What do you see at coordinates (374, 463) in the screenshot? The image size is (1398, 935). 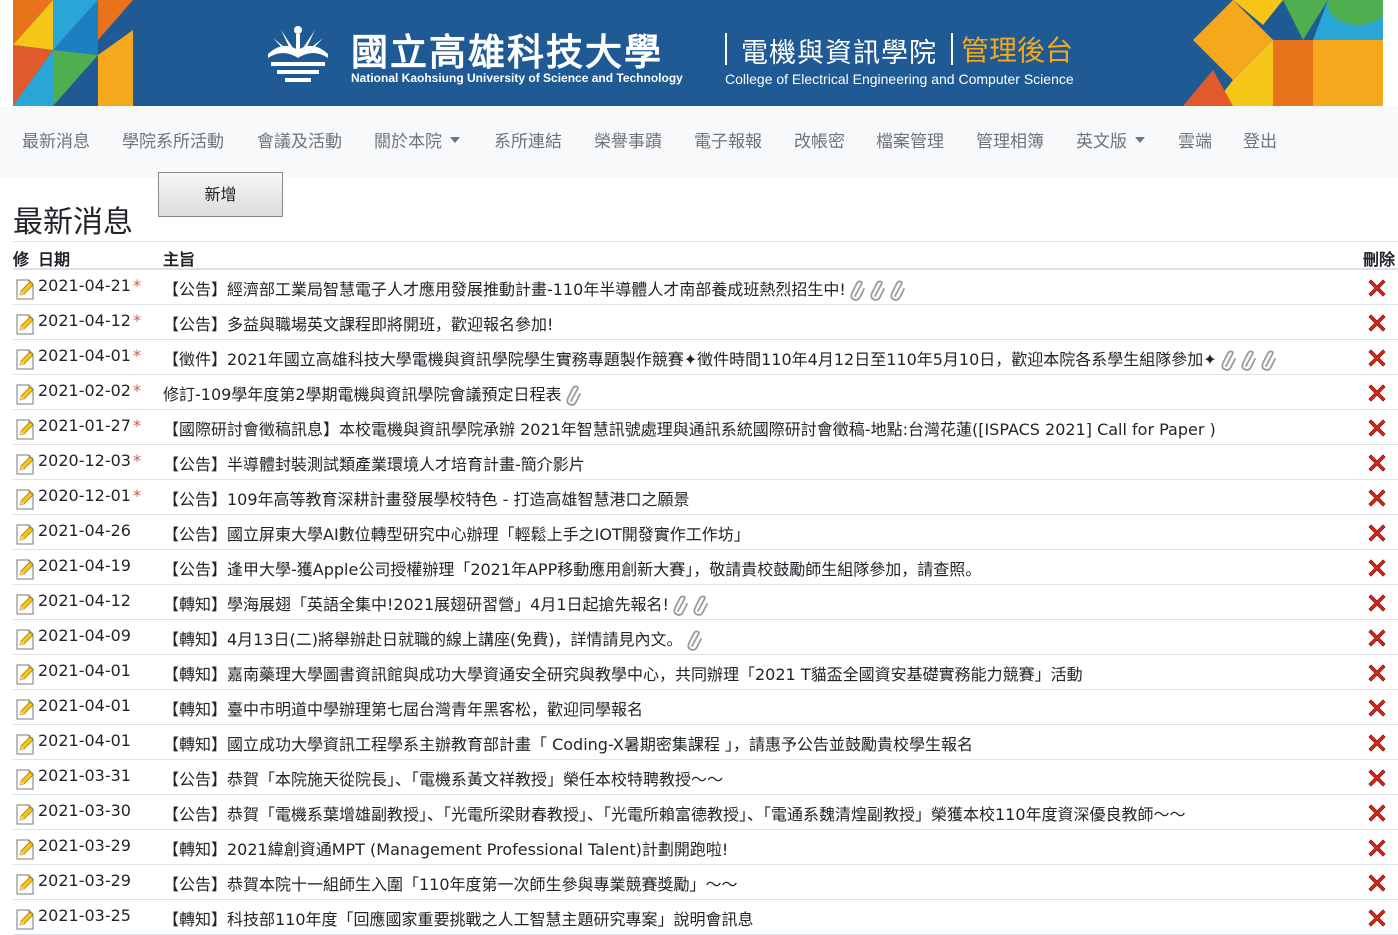 I see `row-subject-link: 【公告】半導體封裝測試類產業環境人才培育計畫-簡介影片` at bounding box center [374, 463].